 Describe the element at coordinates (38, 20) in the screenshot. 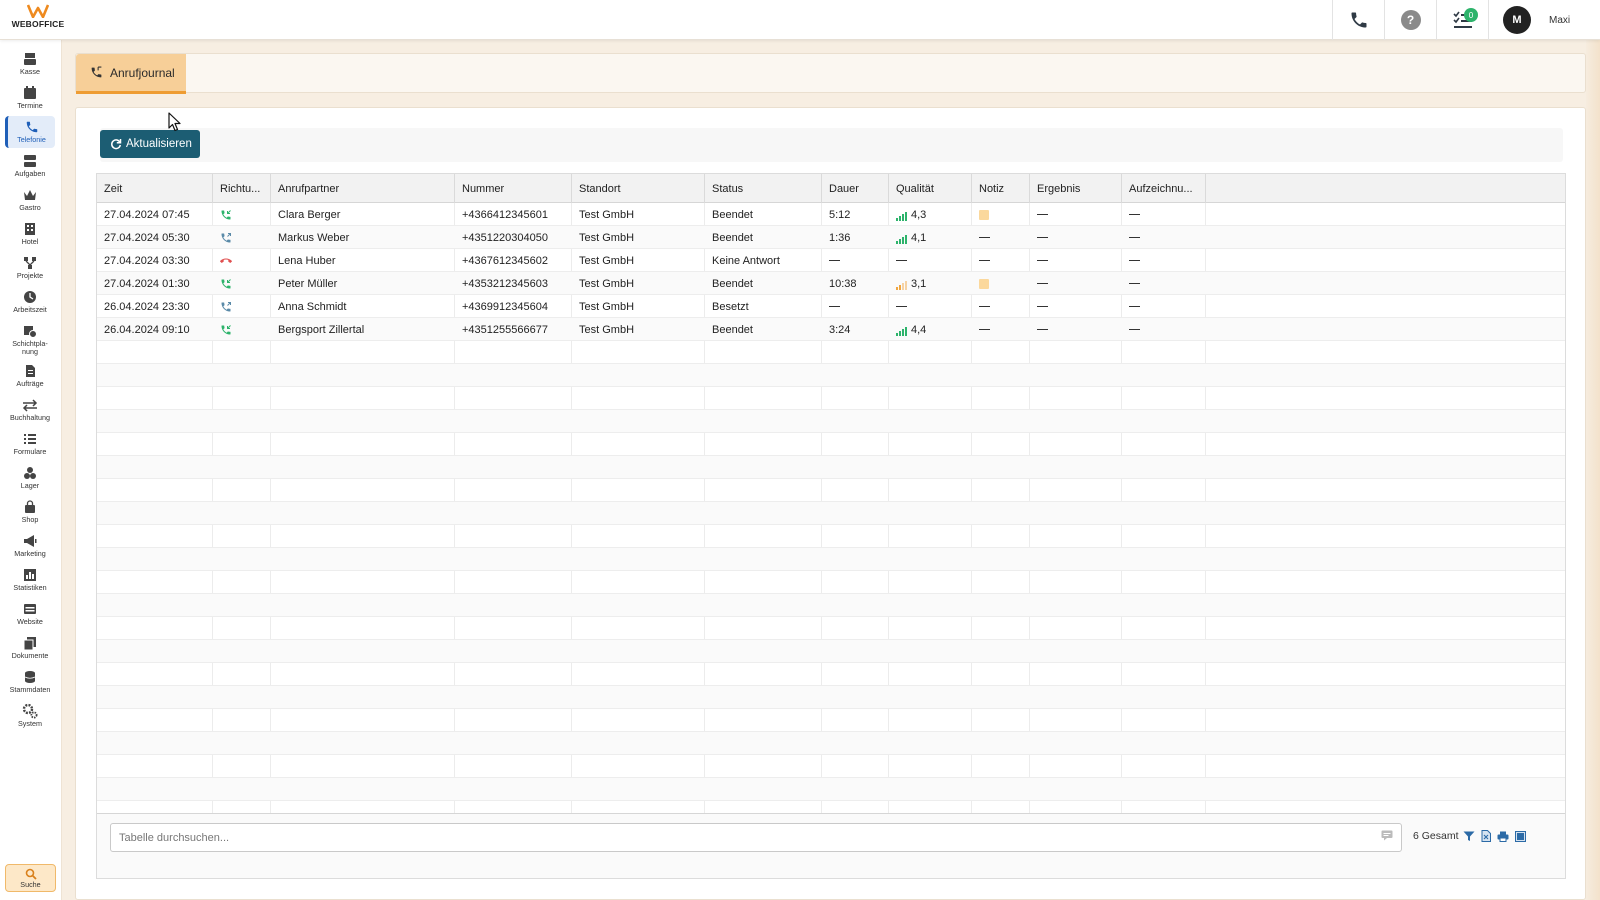

I see `weboffice-logo: WEBOFFICE` at that location.